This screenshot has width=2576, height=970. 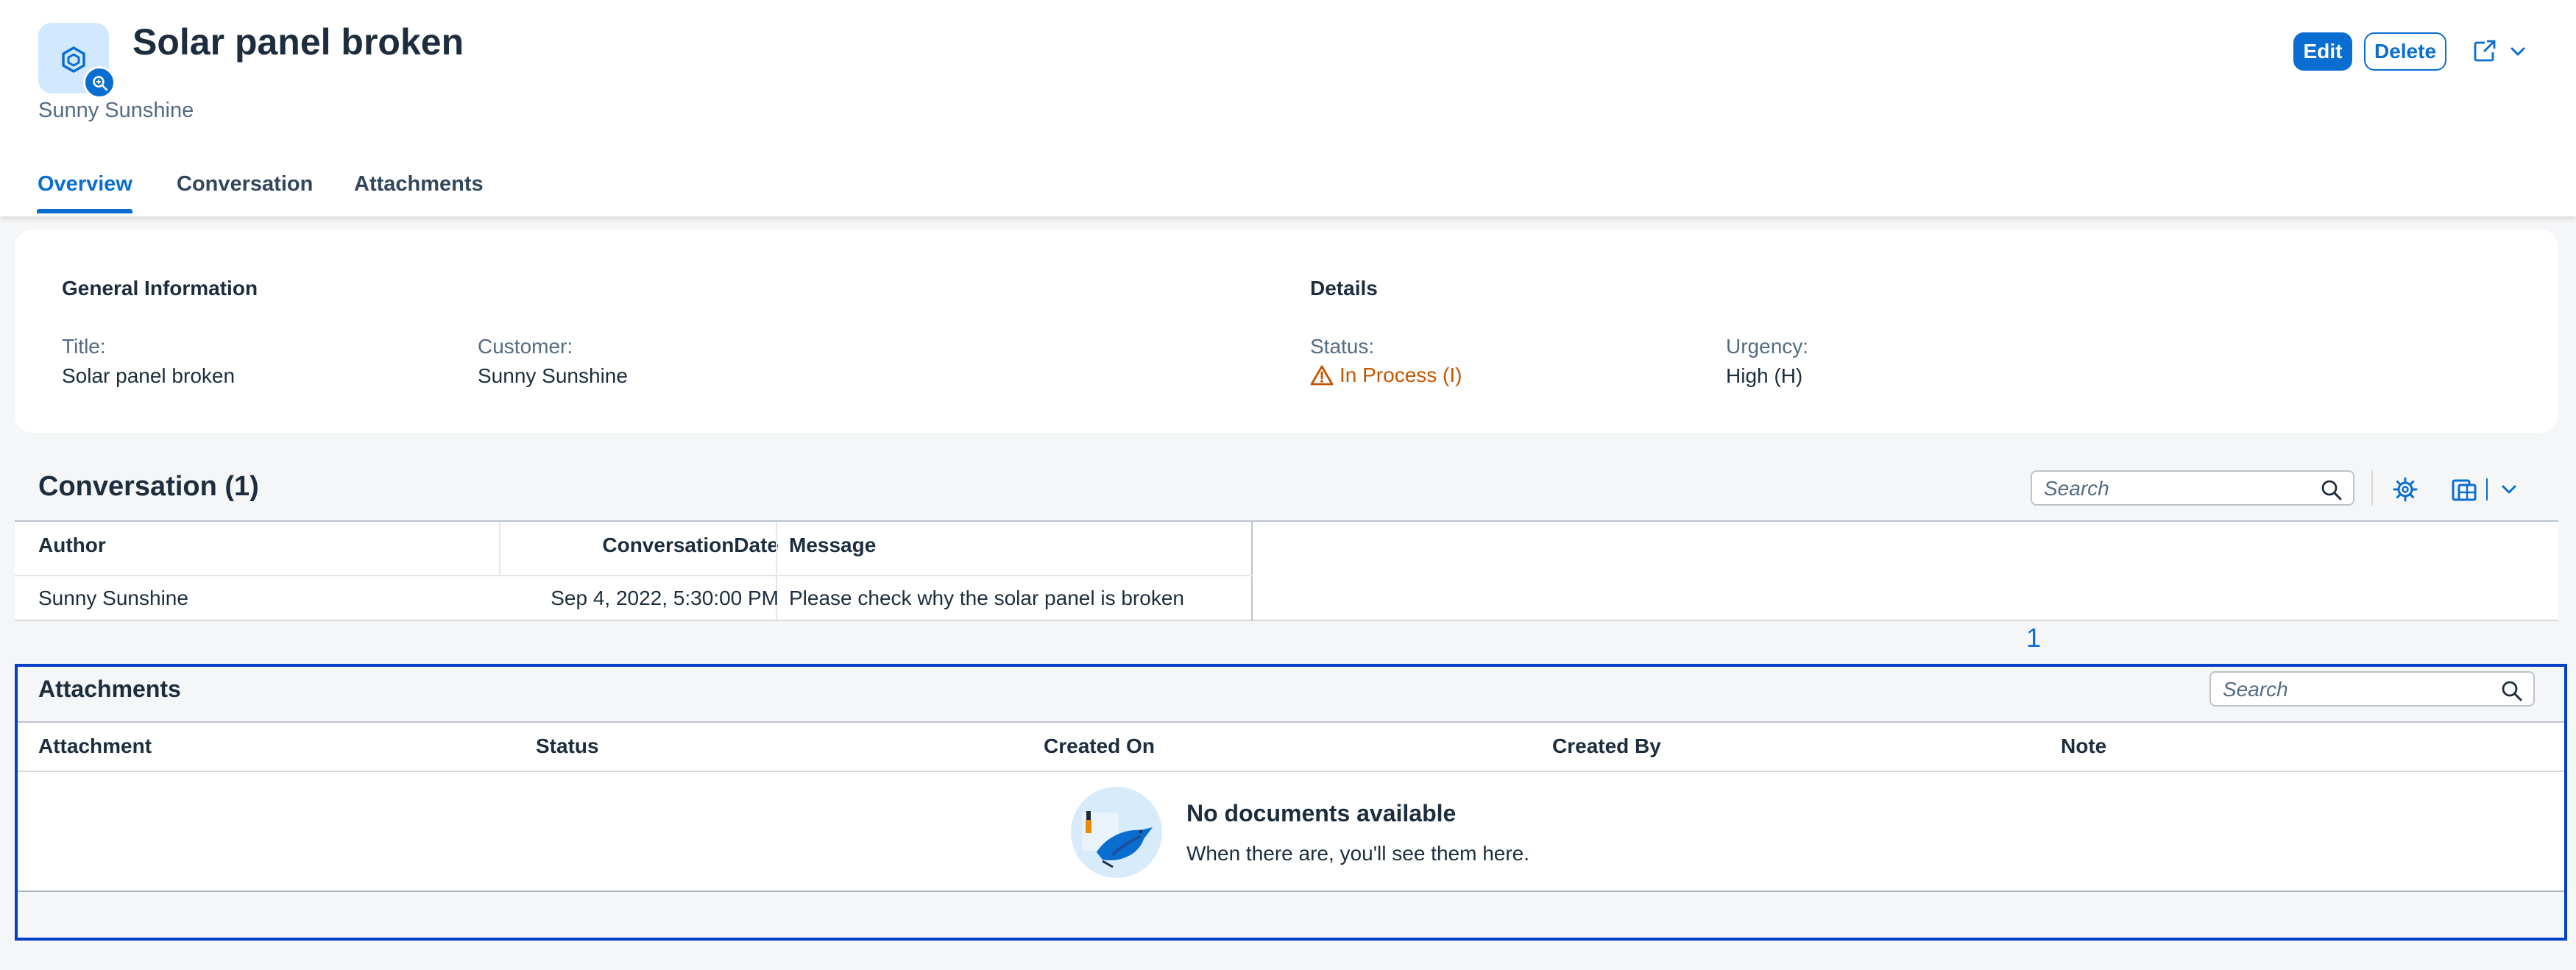 What do you see at coordinates (116, 110) in the screenshot?
I see `page-subtitle: Sunny Sunshine` at bounding box center [116, 110].